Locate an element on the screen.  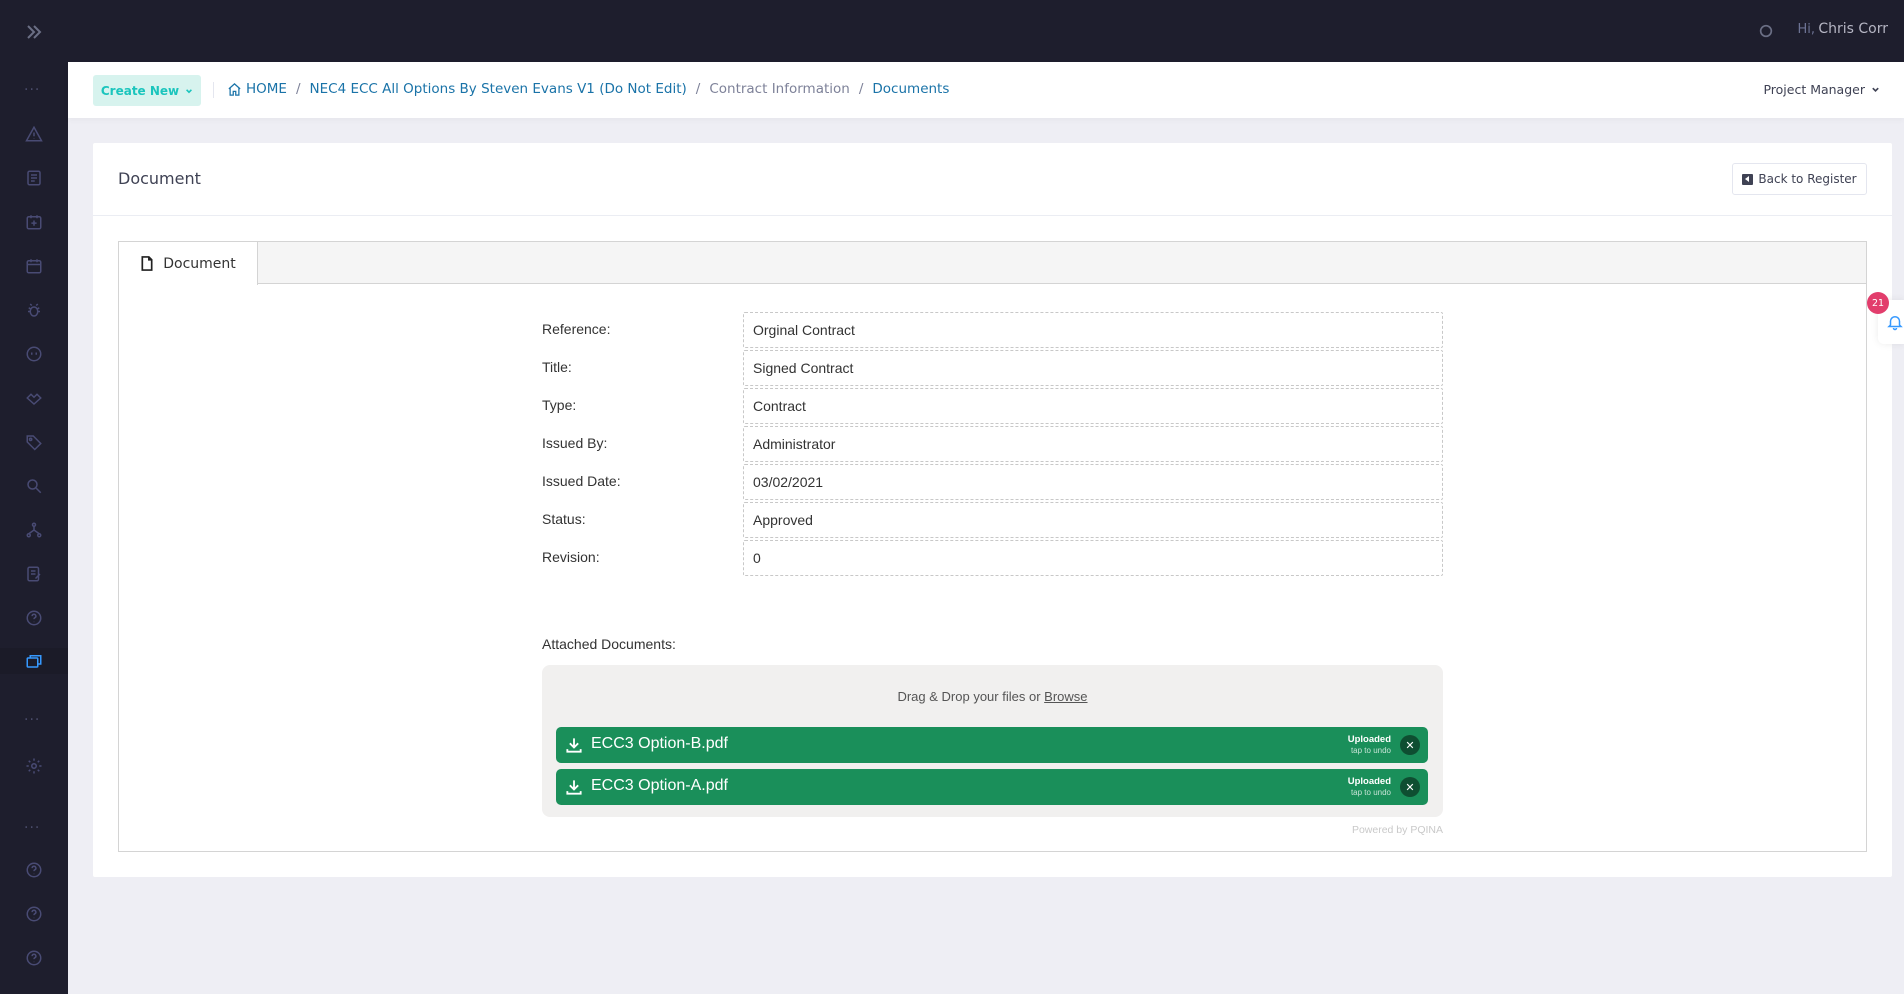
form-row-type: Type: Contract is located at coordinates (992, 406).